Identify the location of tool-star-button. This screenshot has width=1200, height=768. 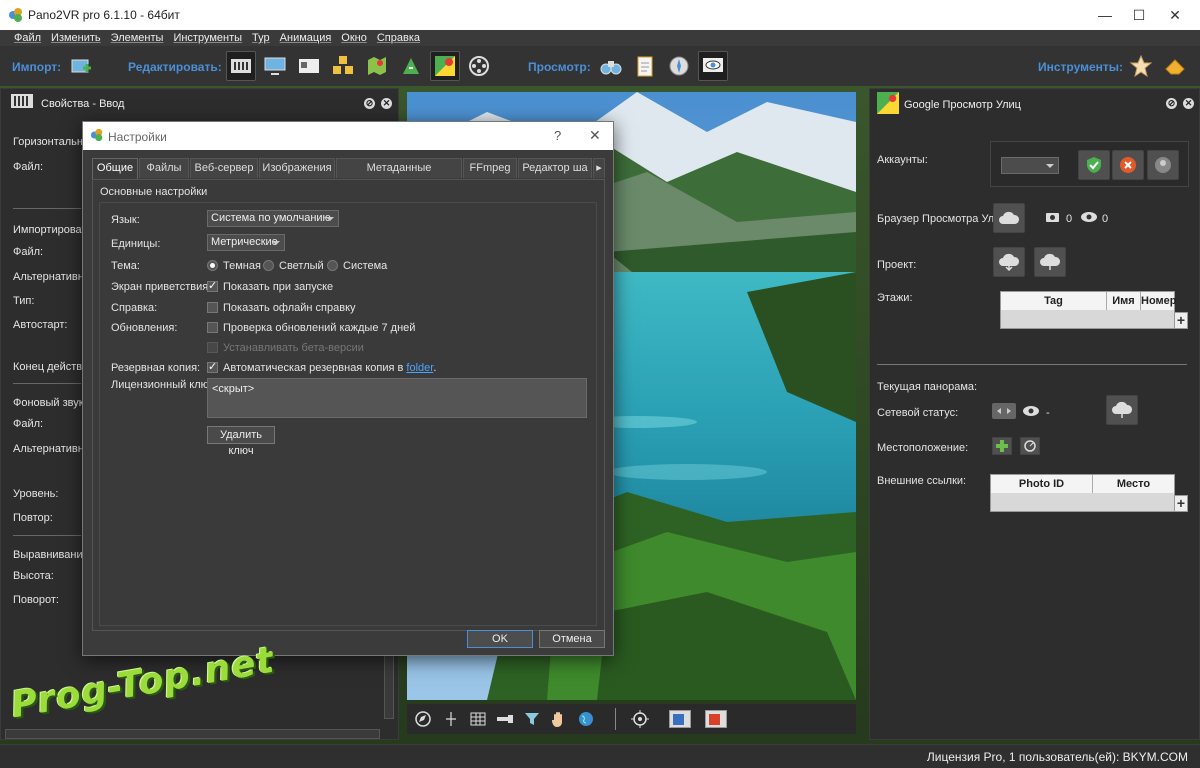
(1141, 66).